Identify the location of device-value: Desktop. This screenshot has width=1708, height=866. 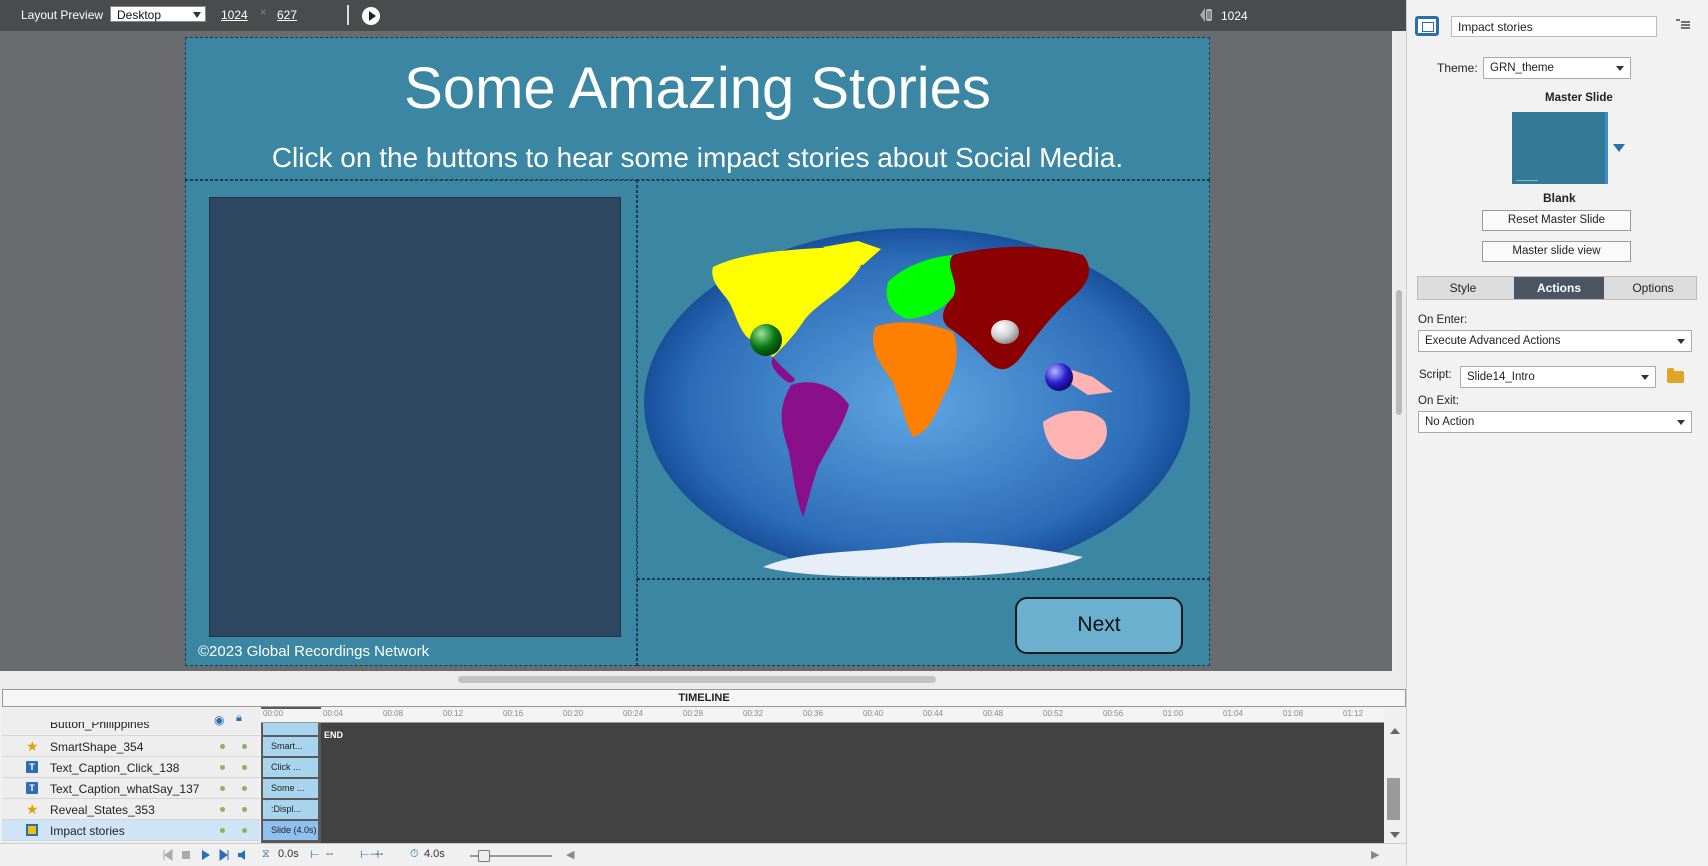
(139, 15).